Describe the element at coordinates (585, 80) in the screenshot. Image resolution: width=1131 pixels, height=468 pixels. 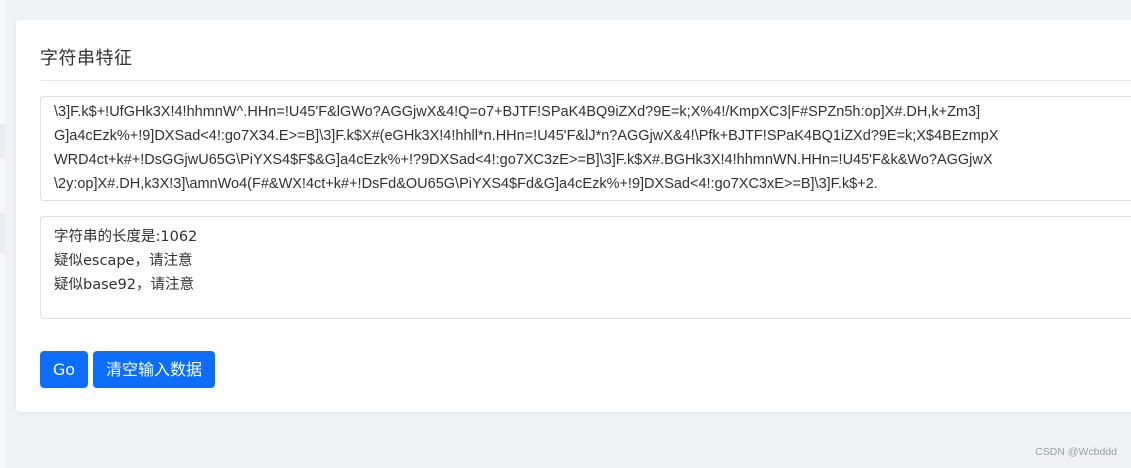
I see `title-divider` at that location.